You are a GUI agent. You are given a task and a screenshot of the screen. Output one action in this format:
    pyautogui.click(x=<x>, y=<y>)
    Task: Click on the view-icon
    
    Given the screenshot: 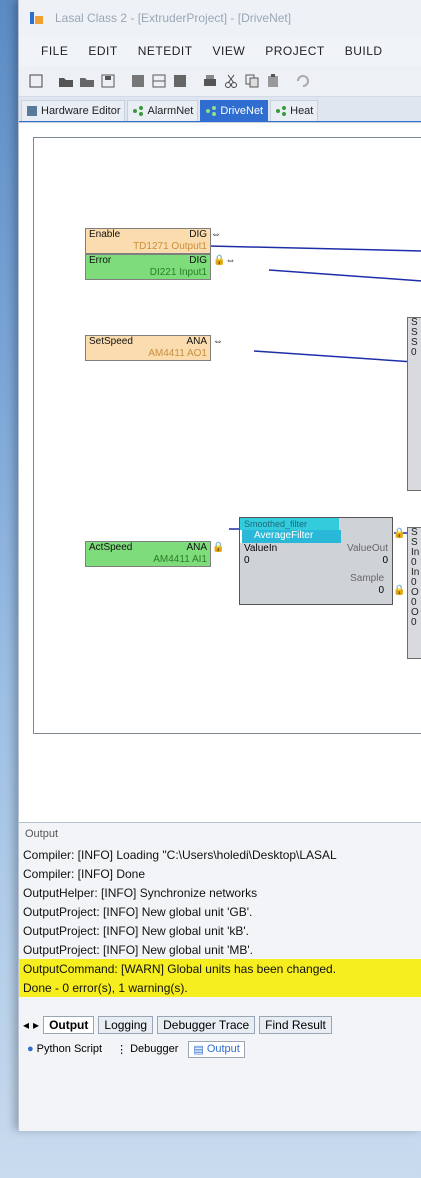 What is the action you would take?
    pyautogui.click(x=159, y=81)
    